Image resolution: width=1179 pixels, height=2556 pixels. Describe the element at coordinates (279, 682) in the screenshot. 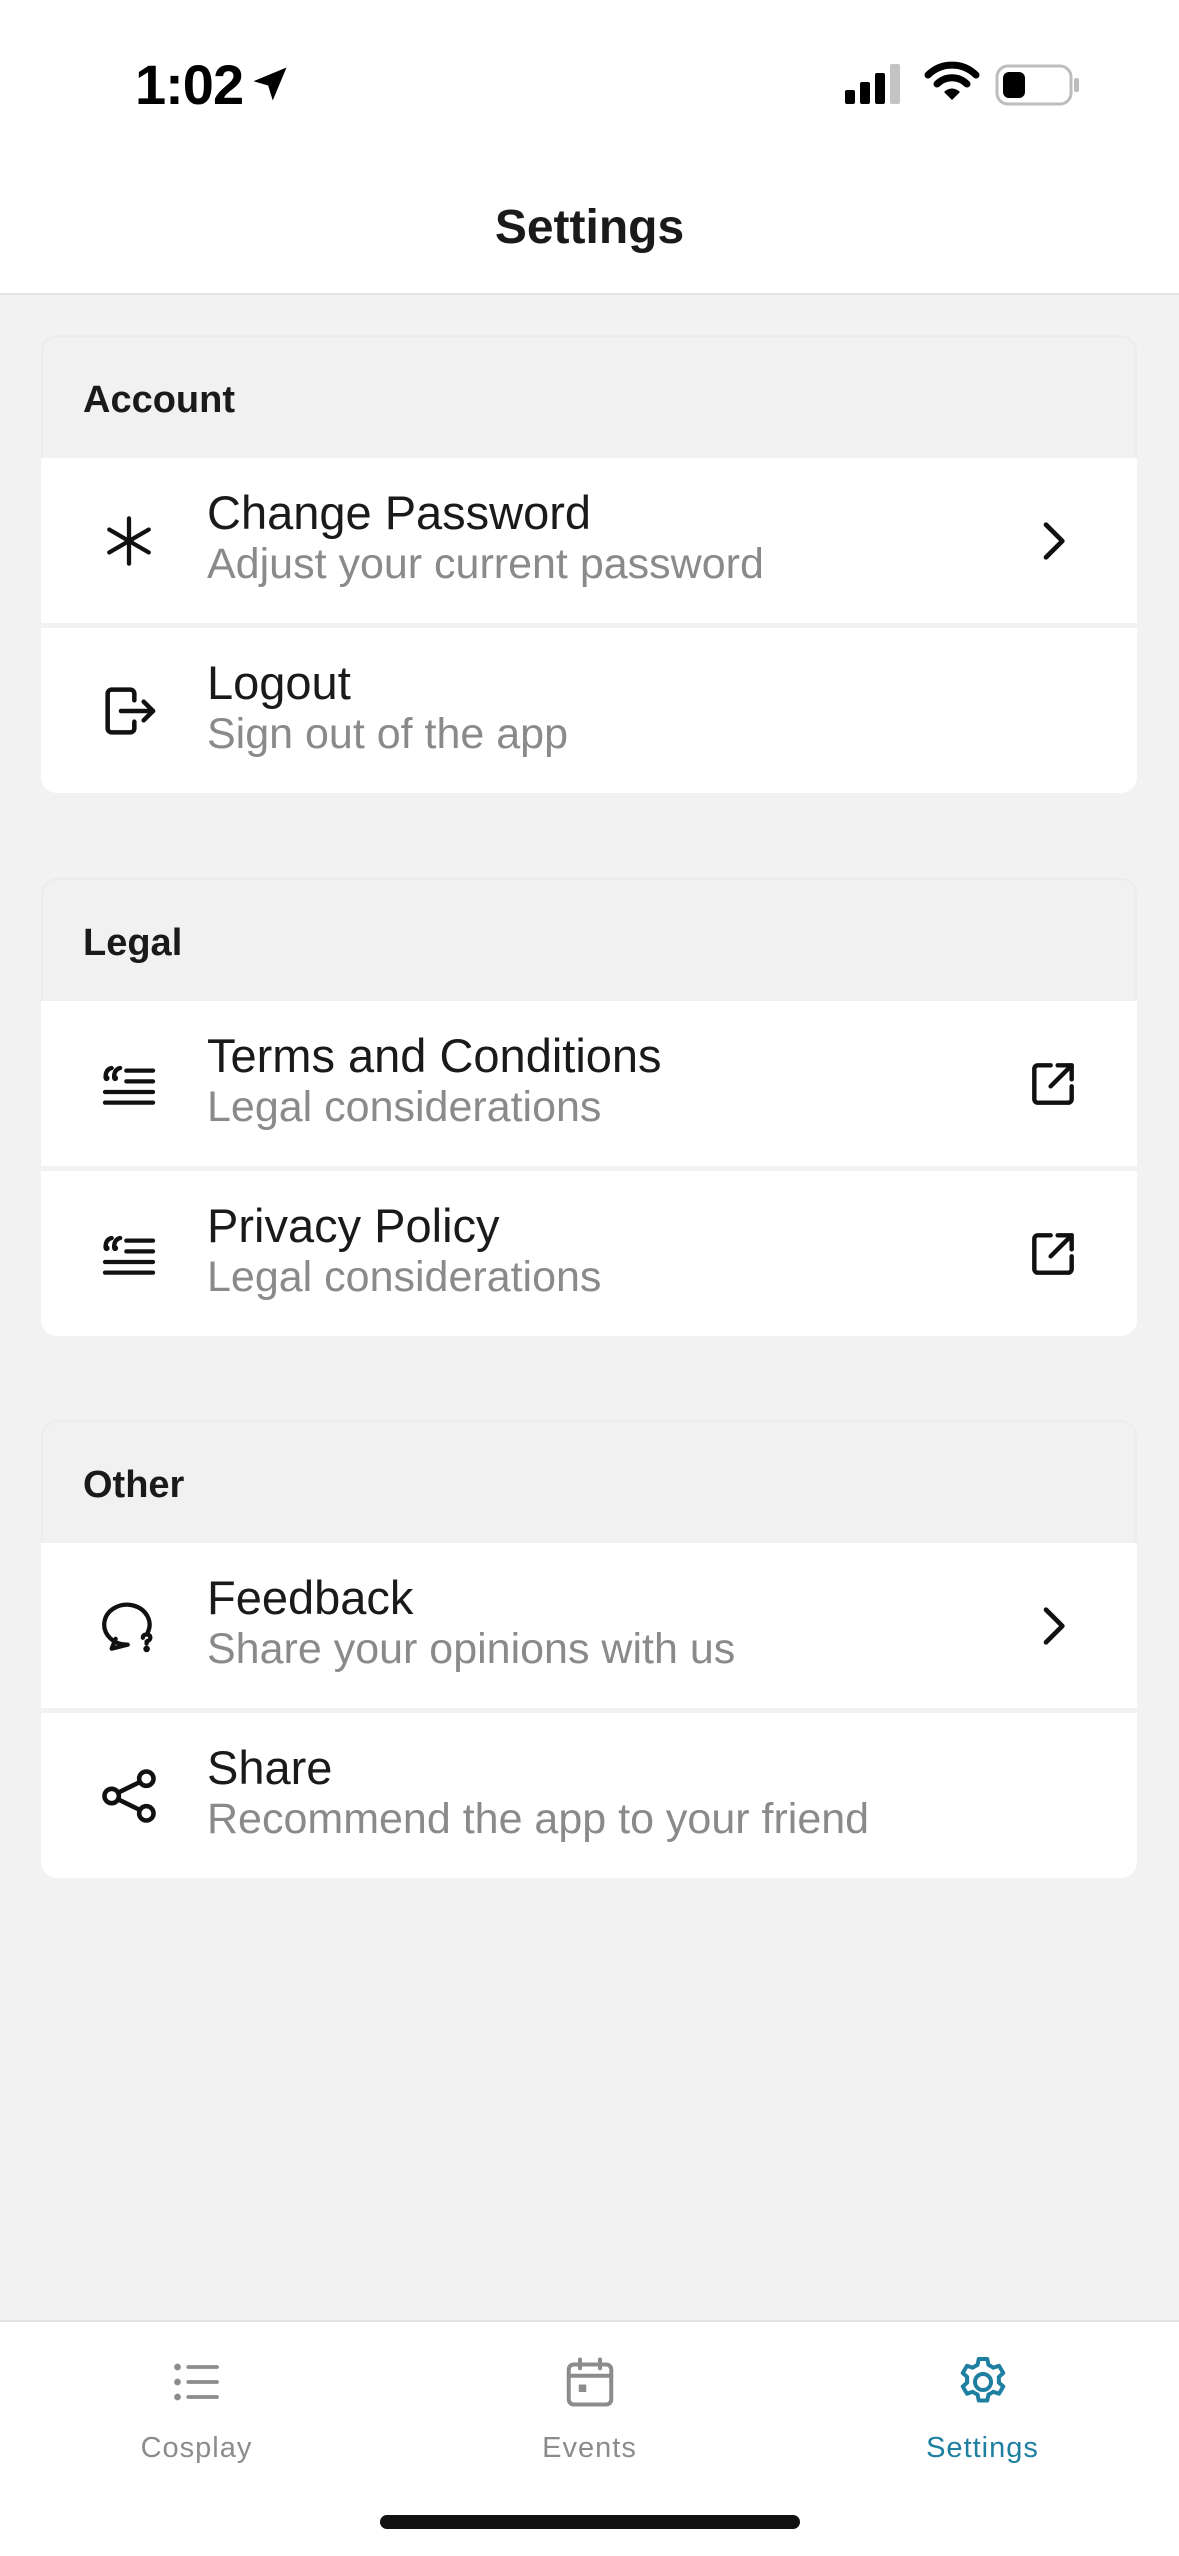

I see `row-title: Logout` at that location.